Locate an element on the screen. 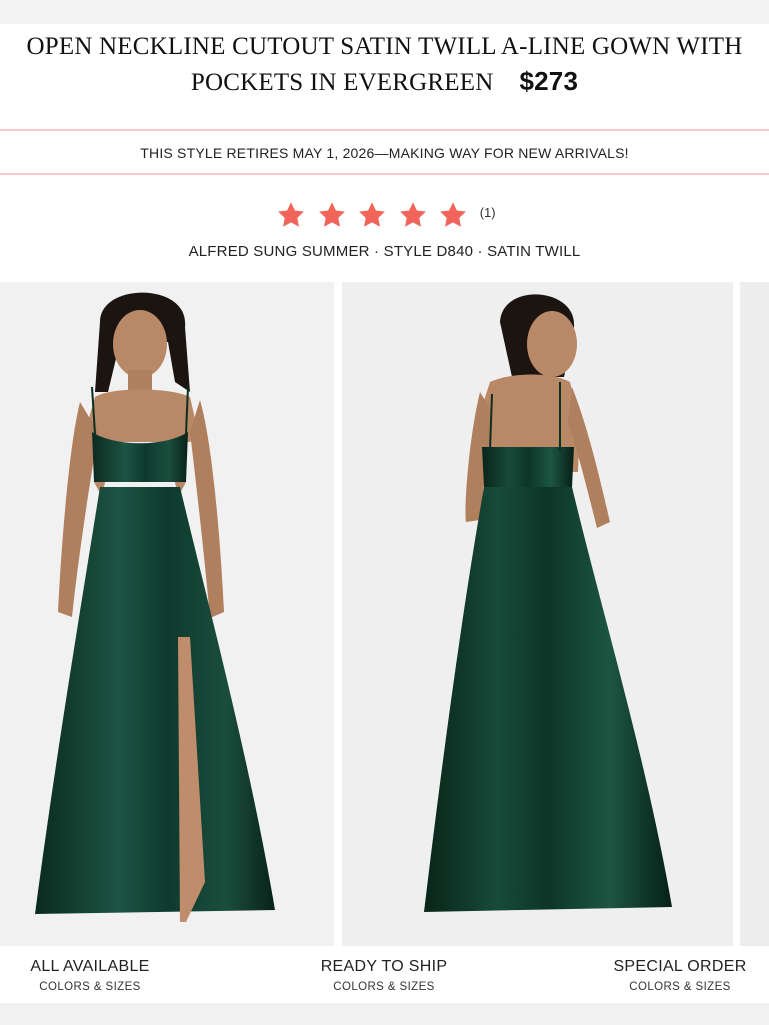 The height and width of the screenshot is (1025, 769). bottom-strip is located at coordinates (384, 1014).